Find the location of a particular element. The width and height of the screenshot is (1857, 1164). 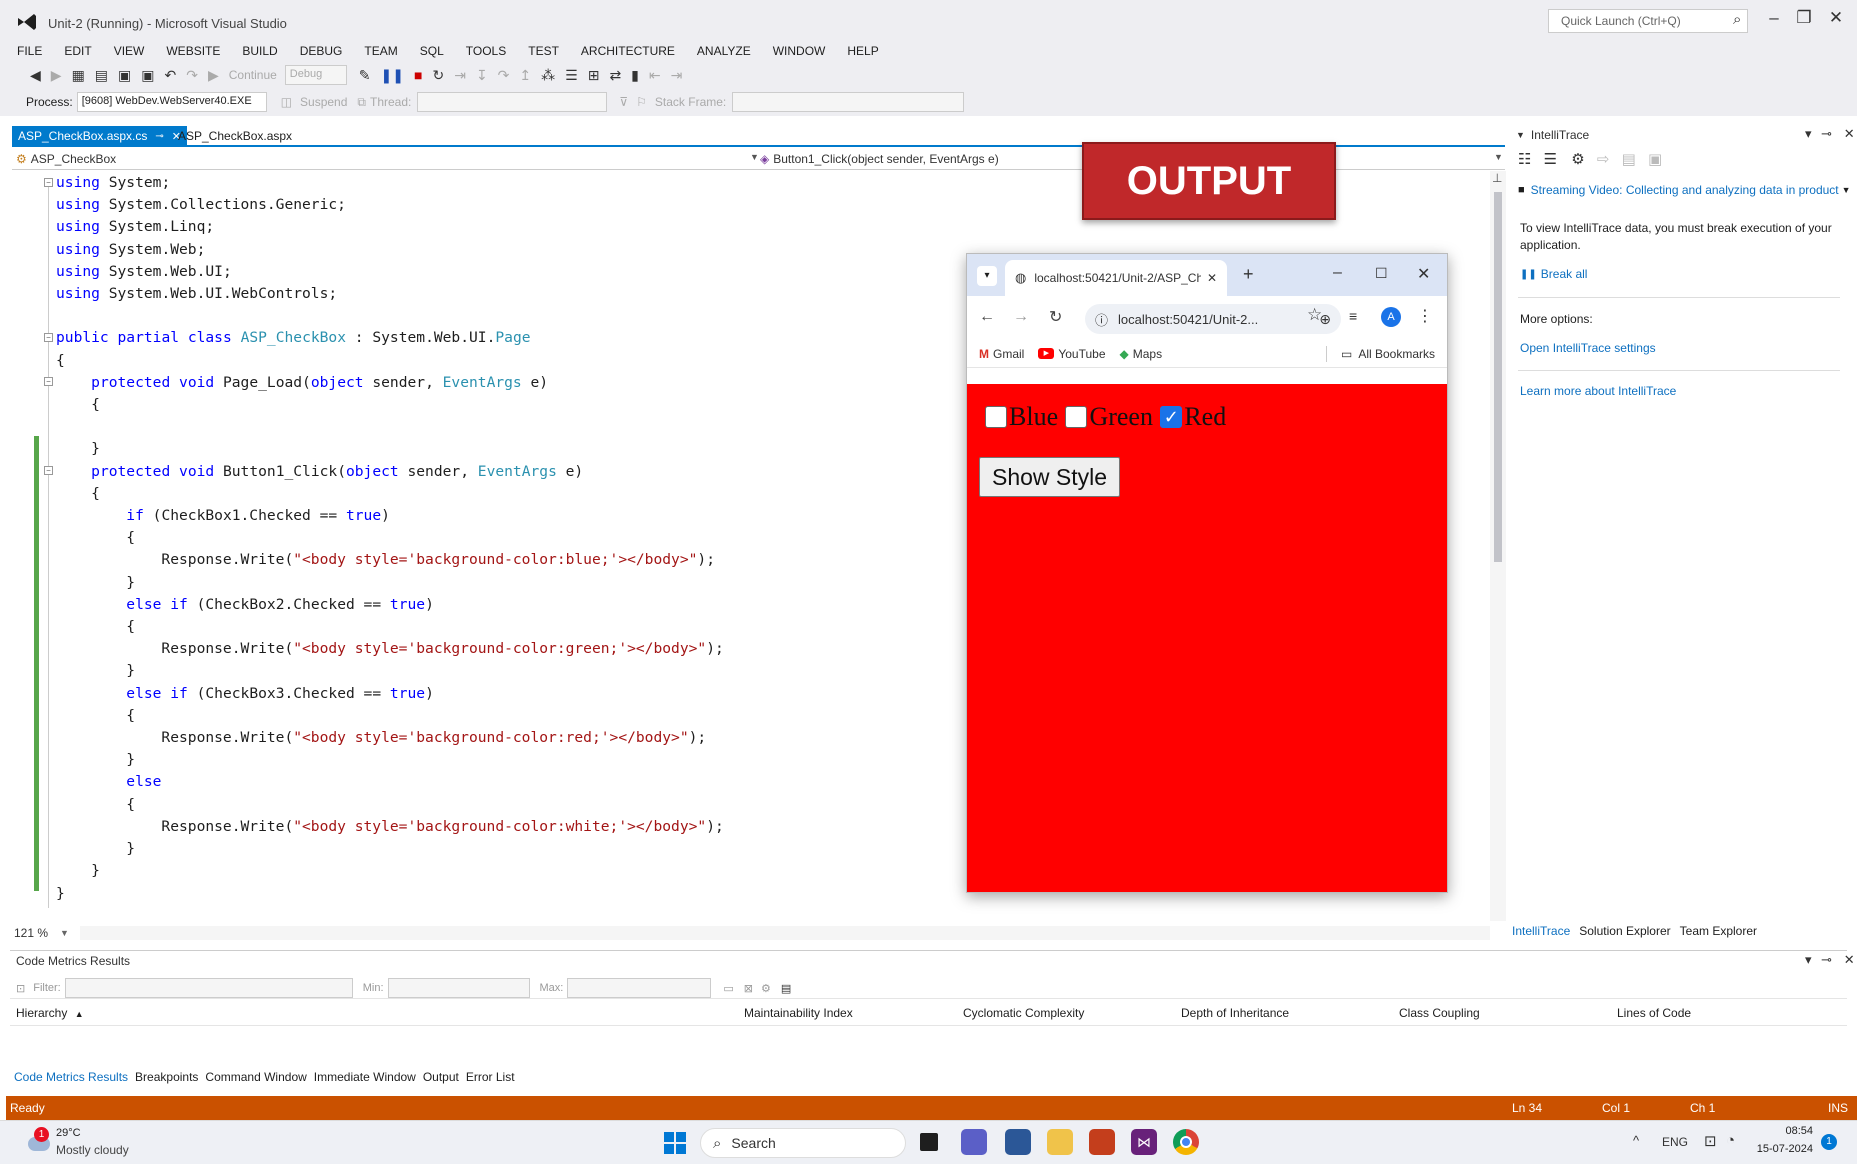

stop-icon: ■ is located at coordinates (418, 75).